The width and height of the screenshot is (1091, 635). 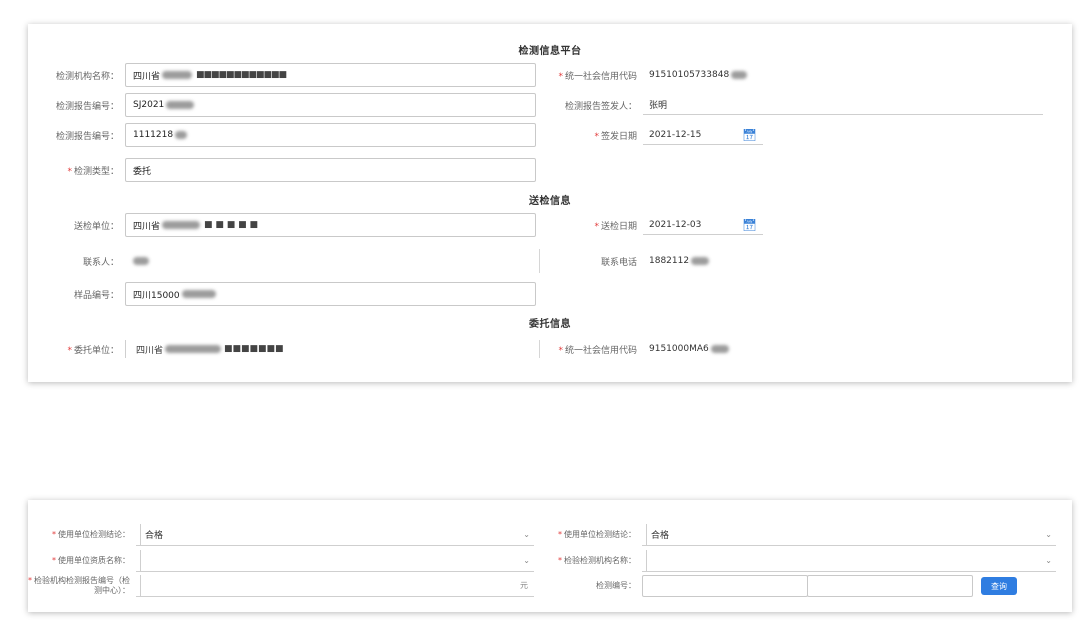 I want to click on field-inspection-type: * 检测类型： 委托, so click(x=282, y=170).